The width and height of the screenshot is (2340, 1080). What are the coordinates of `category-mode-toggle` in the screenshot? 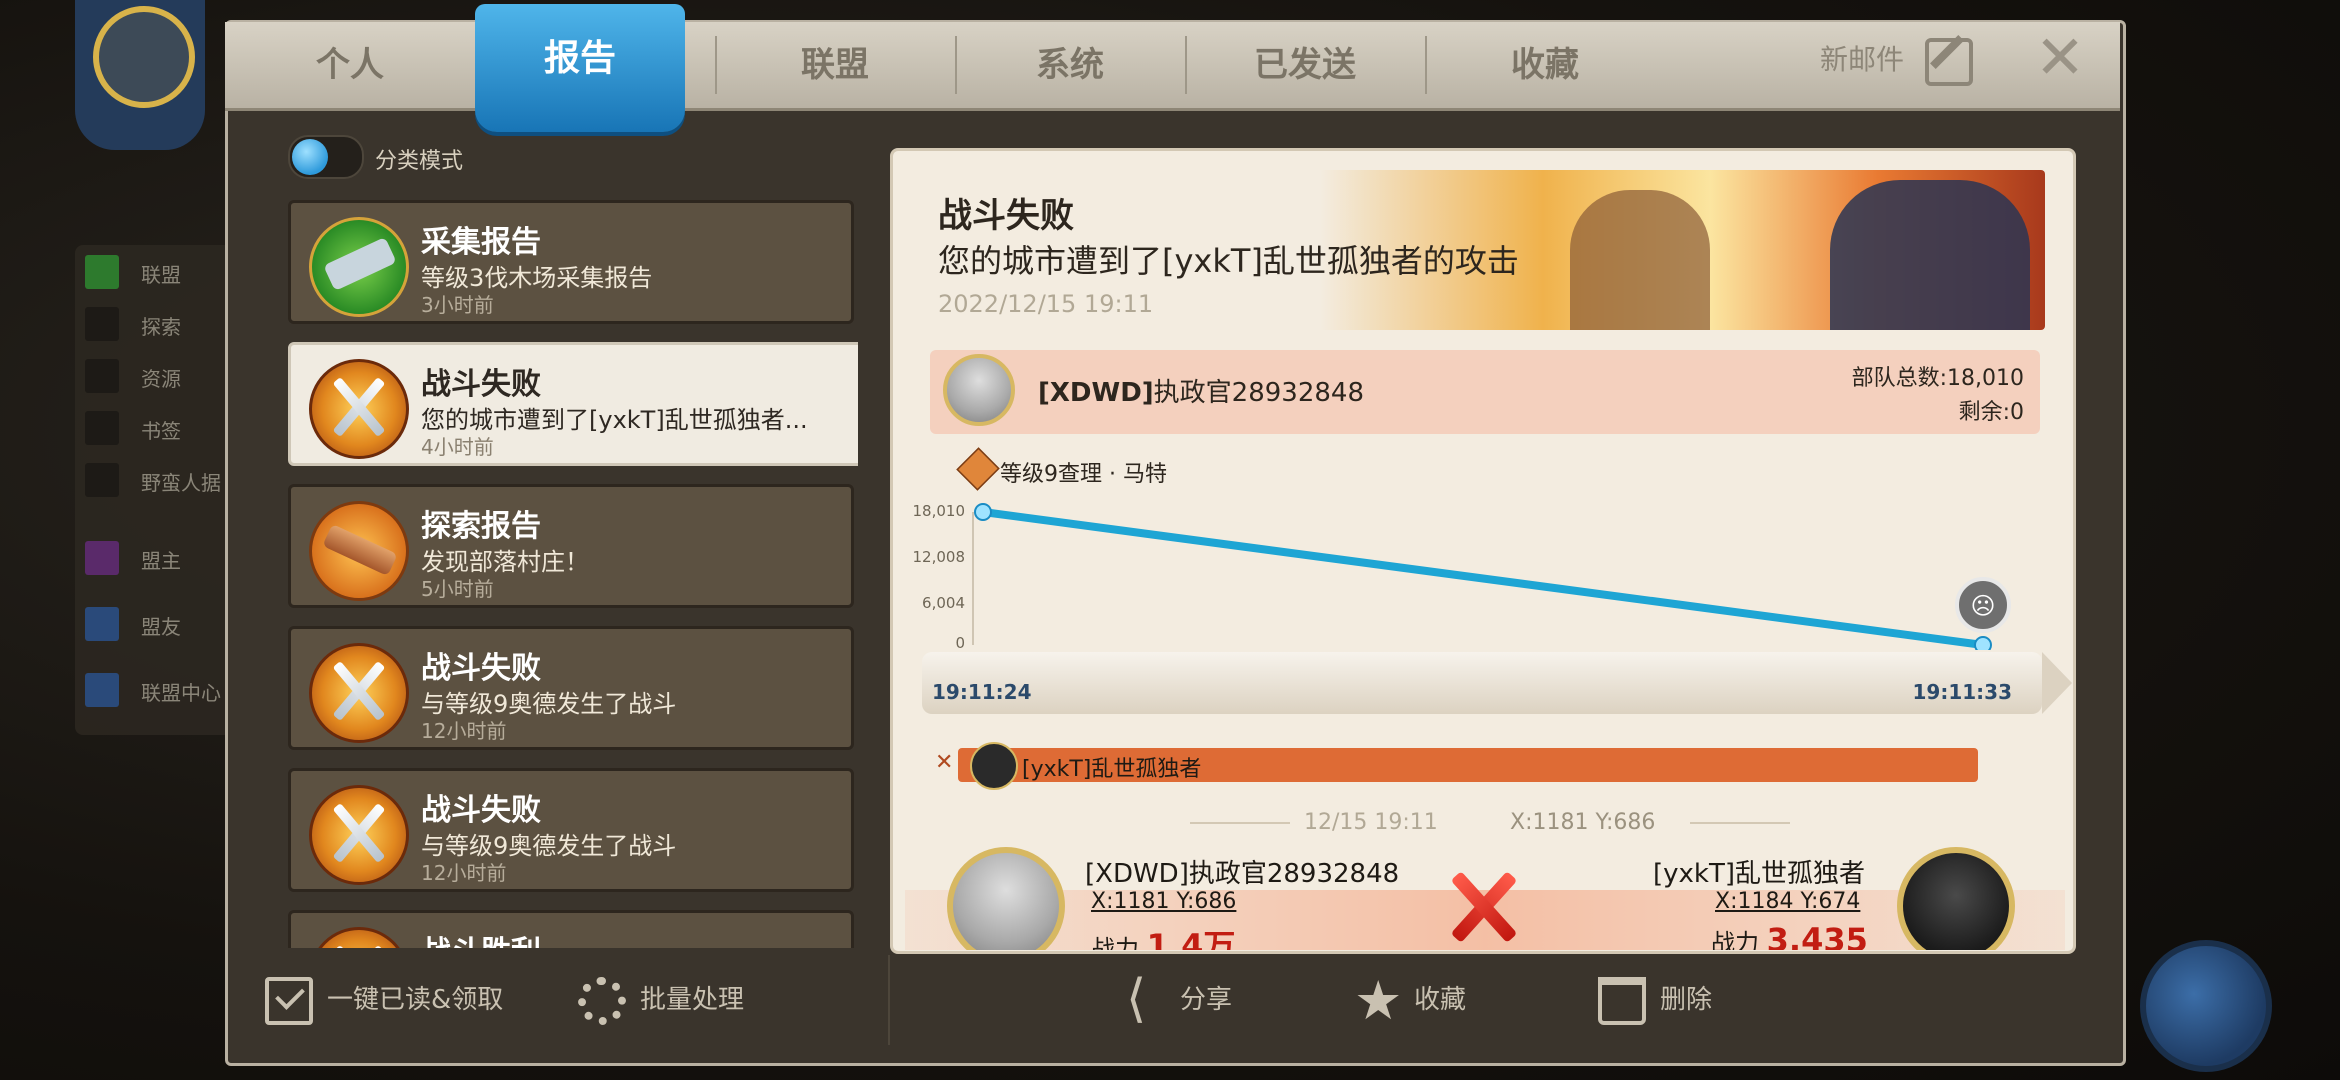 It's located at (326, 157).